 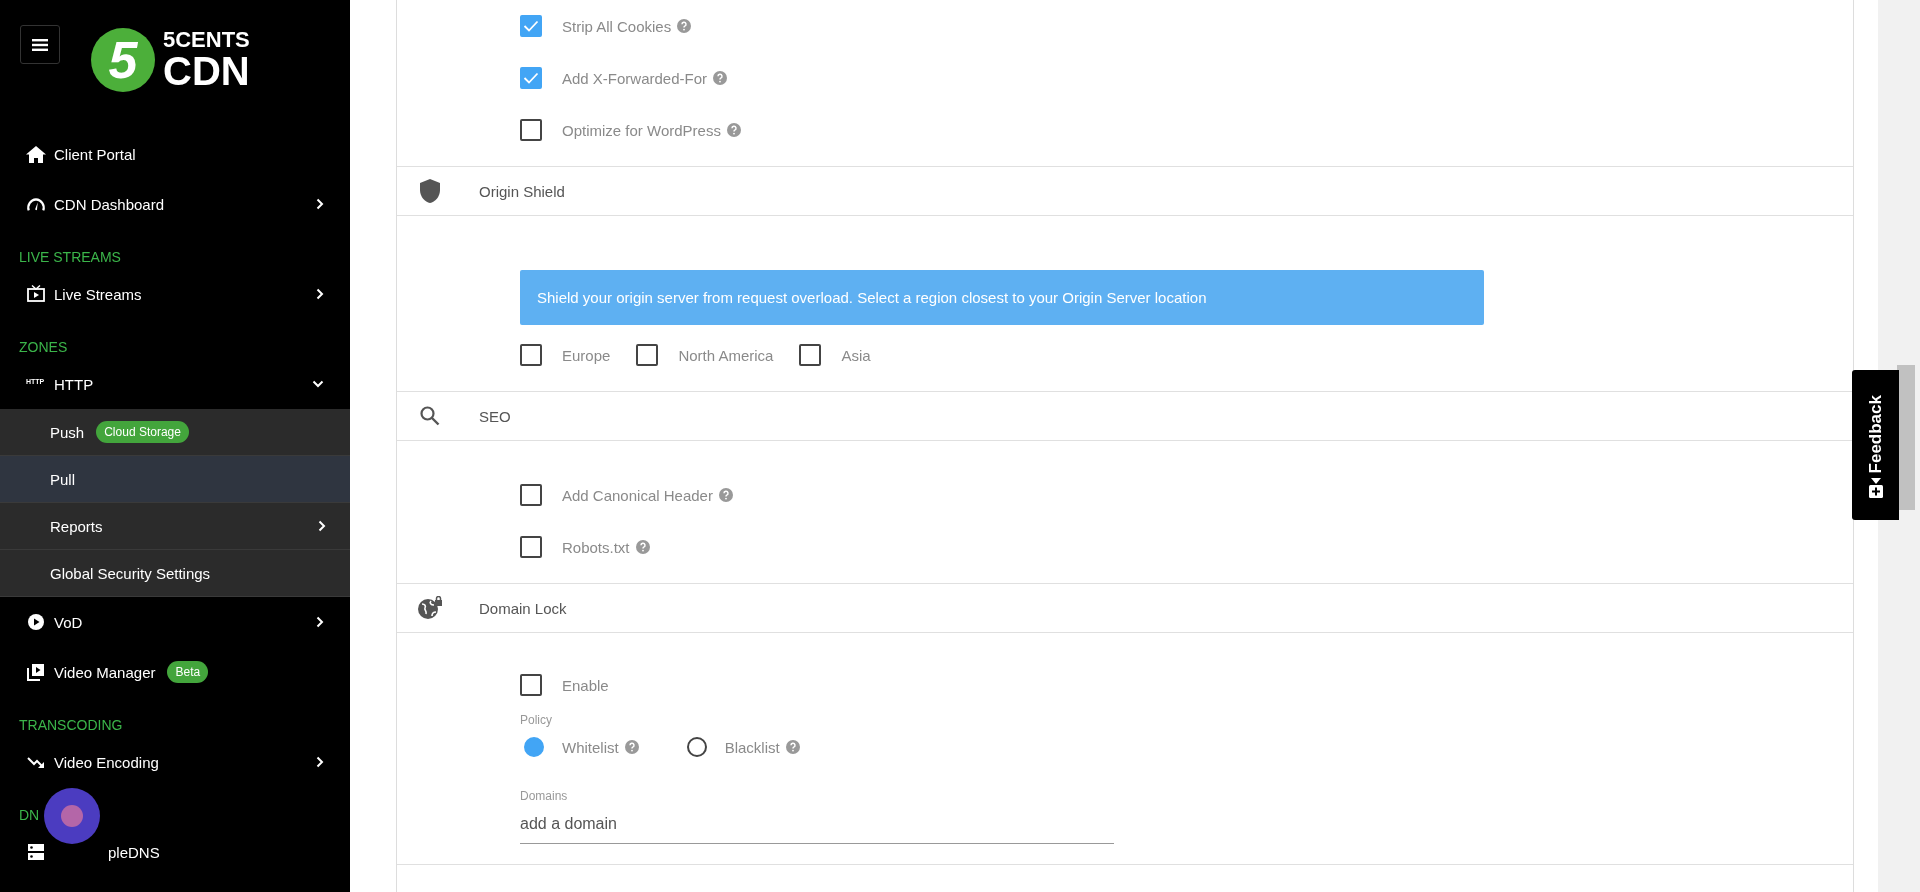 I want to click on tag: Cloud Storage, so click(x=142, y=432).